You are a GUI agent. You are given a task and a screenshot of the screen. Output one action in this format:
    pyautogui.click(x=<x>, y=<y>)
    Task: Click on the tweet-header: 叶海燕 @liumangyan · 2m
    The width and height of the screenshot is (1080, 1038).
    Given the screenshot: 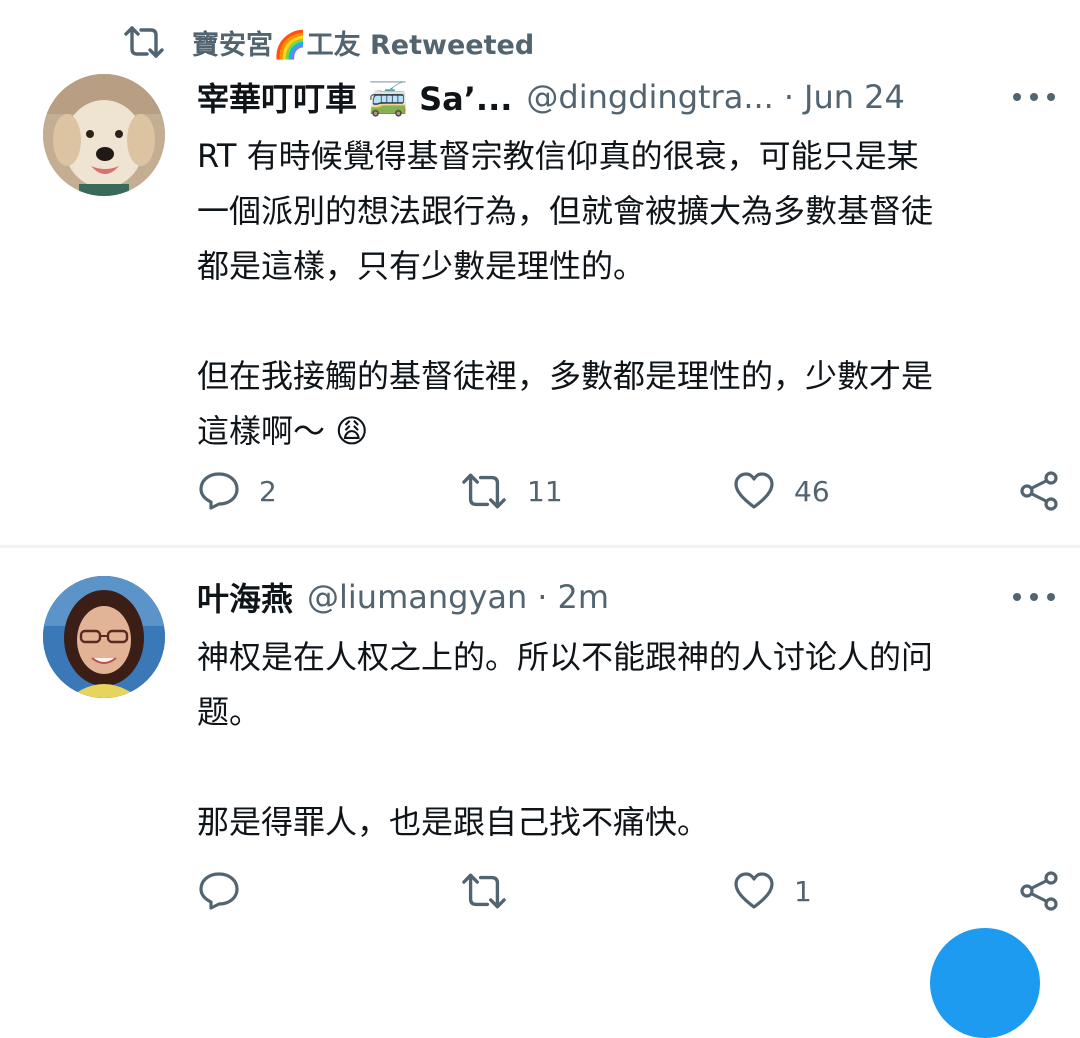 What is the action you would take?
    pyautogui.click(x=626, y=597)
    